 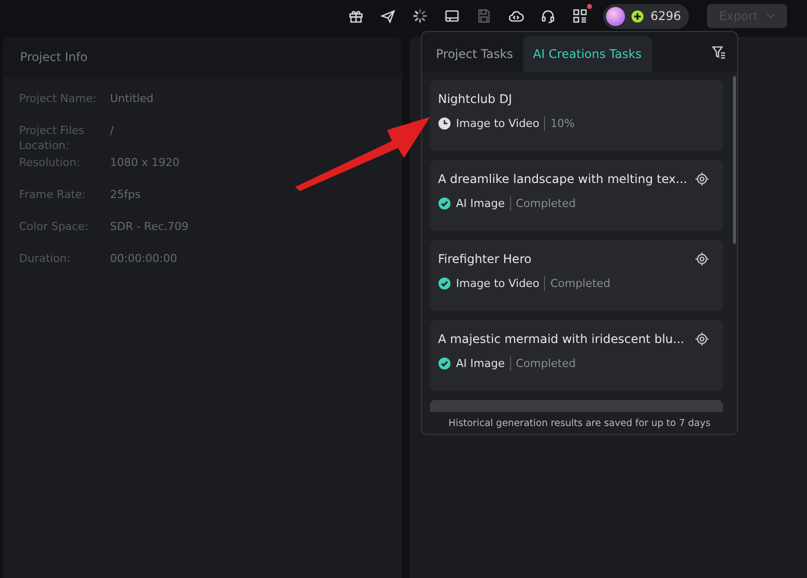 I want to click on field-label: Frame Rate:, so click(x=53, y=195).